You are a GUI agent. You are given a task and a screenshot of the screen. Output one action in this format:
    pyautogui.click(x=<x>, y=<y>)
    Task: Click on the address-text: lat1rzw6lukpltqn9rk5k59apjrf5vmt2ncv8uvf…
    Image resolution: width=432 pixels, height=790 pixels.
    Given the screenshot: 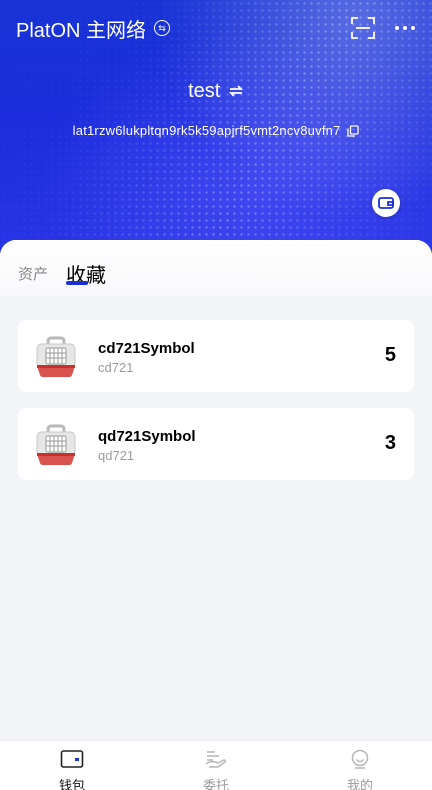 What is the action you would take?
    pyautogui.click(x=206, y=130)
    